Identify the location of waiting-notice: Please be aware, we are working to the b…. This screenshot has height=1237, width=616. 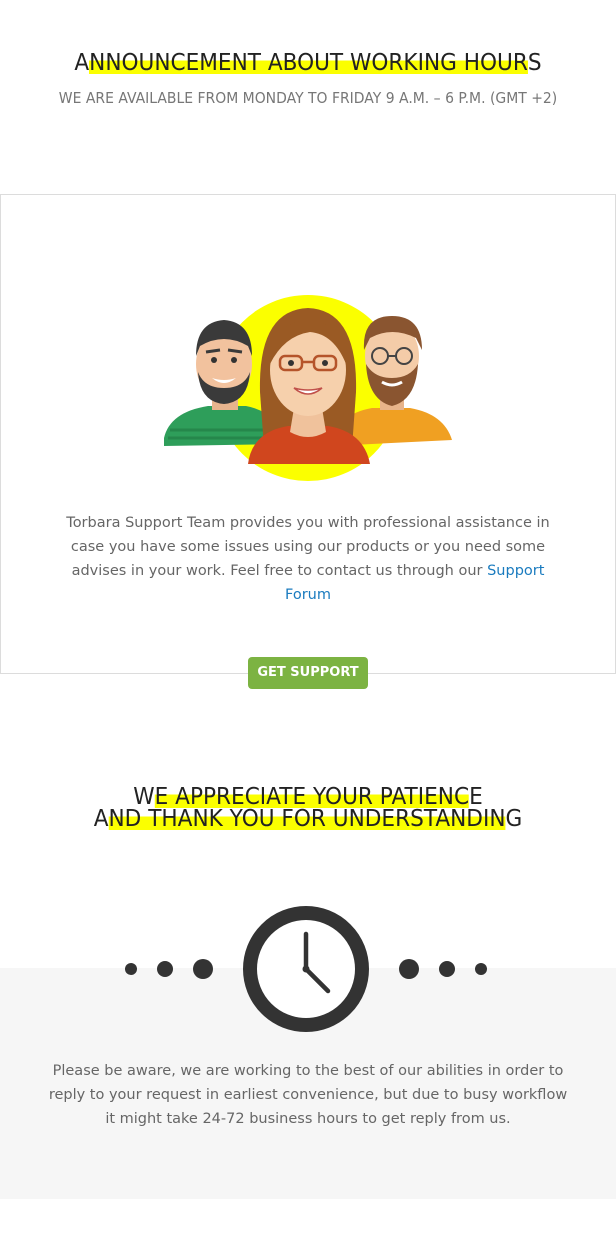
(308, 1095).